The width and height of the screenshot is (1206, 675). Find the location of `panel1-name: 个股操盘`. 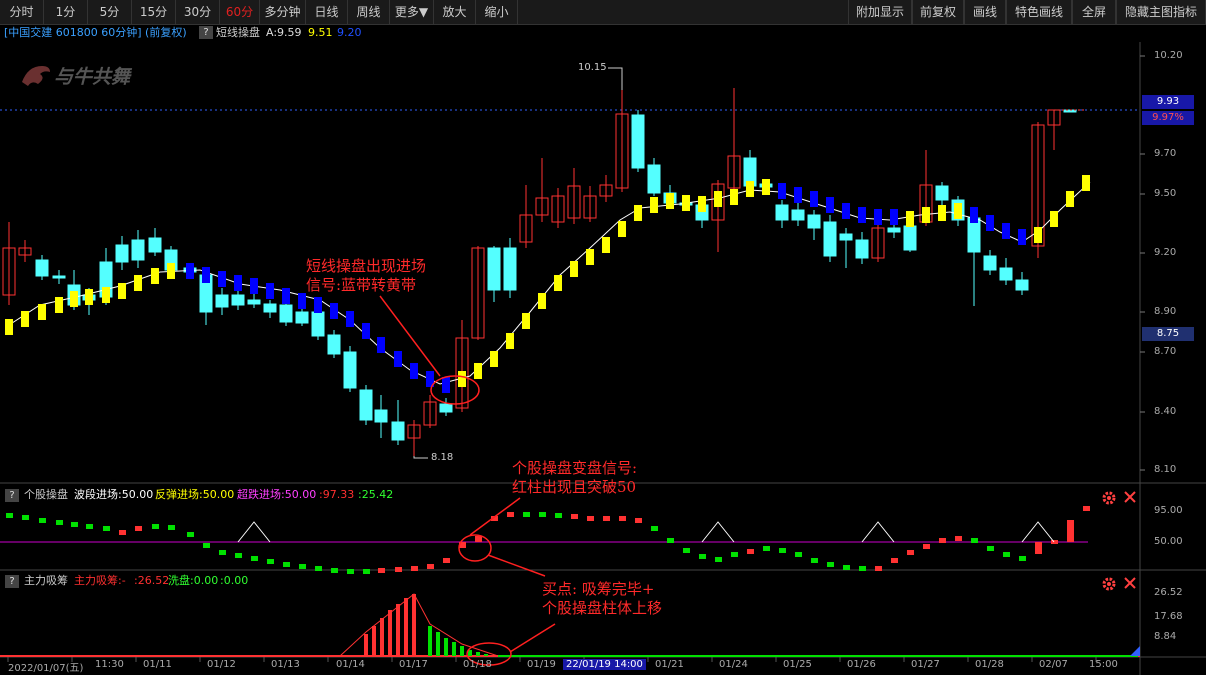

panel1-name: 个股操盘 is located at coordinates (46, 495).